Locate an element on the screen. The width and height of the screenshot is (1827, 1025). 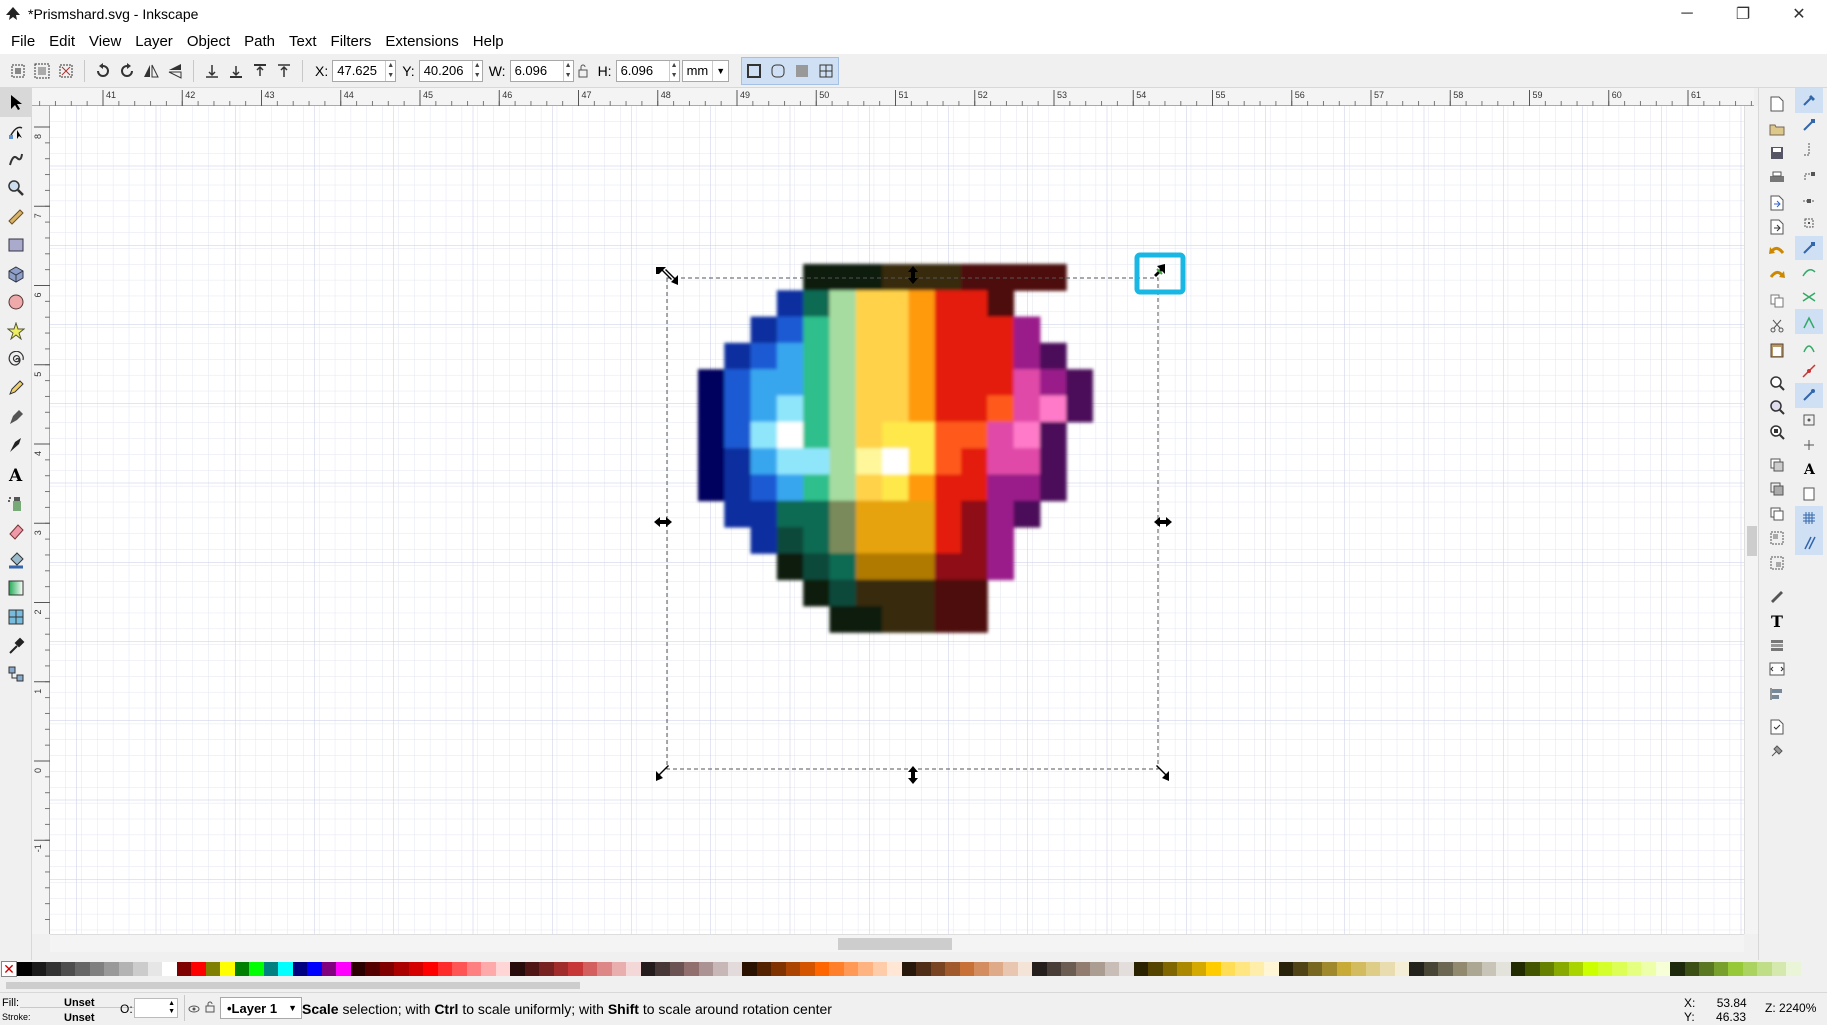
dropper-tool-icon is located at coordinates (16, 645).